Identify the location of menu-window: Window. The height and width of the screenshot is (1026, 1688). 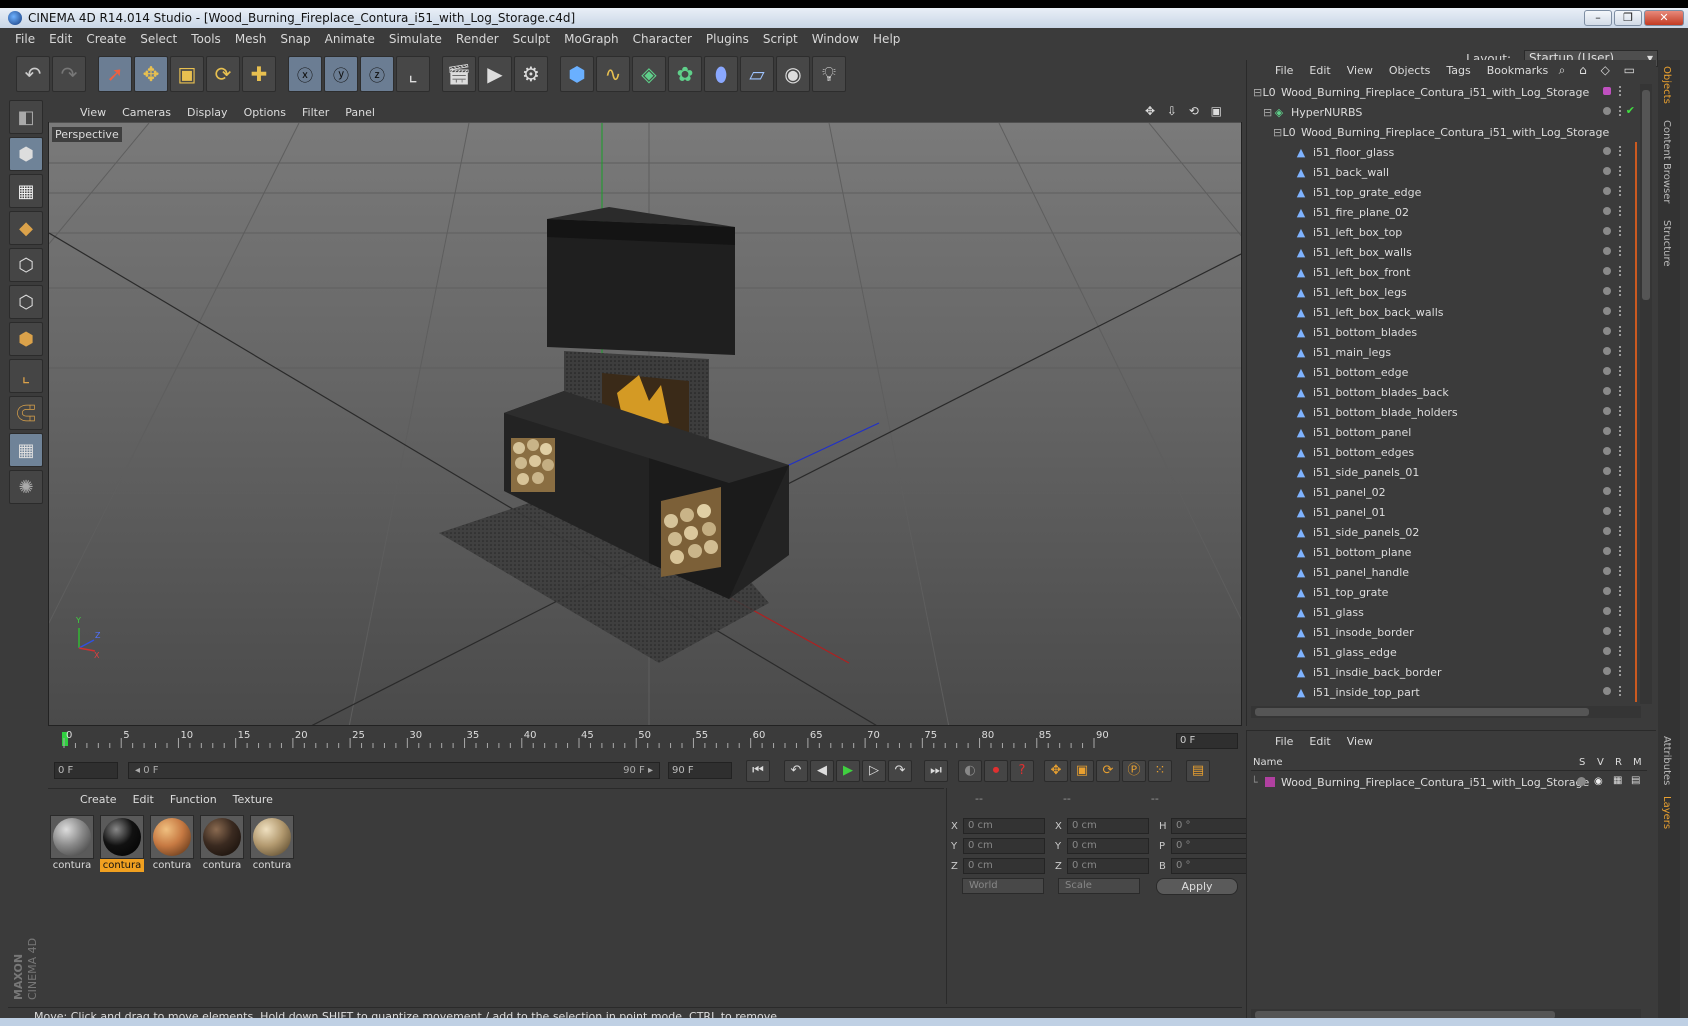
(835, 39).